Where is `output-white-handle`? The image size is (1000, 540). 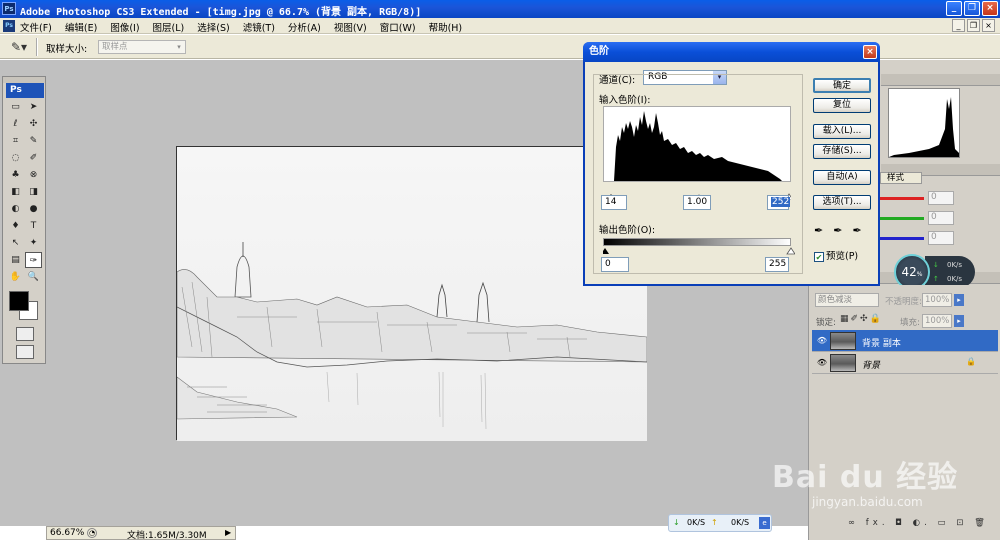
output-white-handle is located at coordinates (791, 251).